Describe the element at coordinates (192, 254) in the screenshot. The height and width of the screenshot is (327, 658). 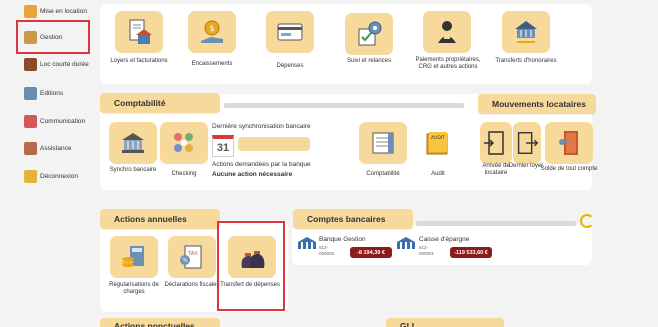
I see `tax-form-text: TAX` at that location.